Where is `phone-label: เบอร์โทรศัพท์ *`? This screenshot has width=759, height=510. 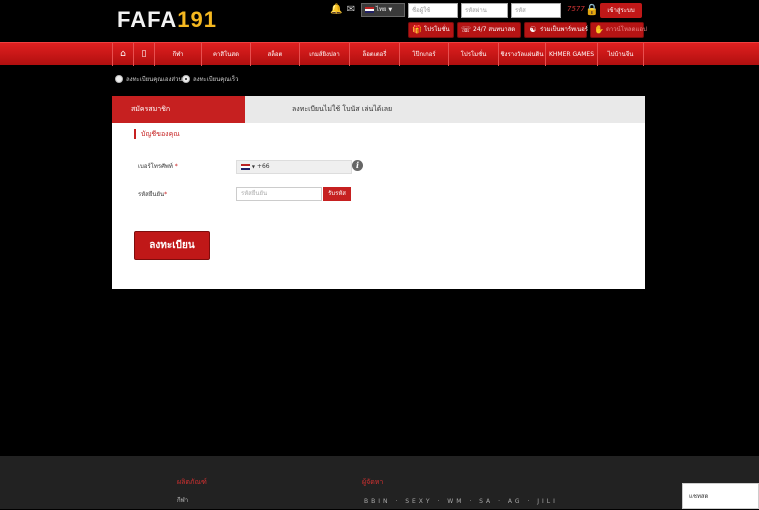
phone-label: เบอร์โทรศัพท์ * is located at coordinates (158, 166).